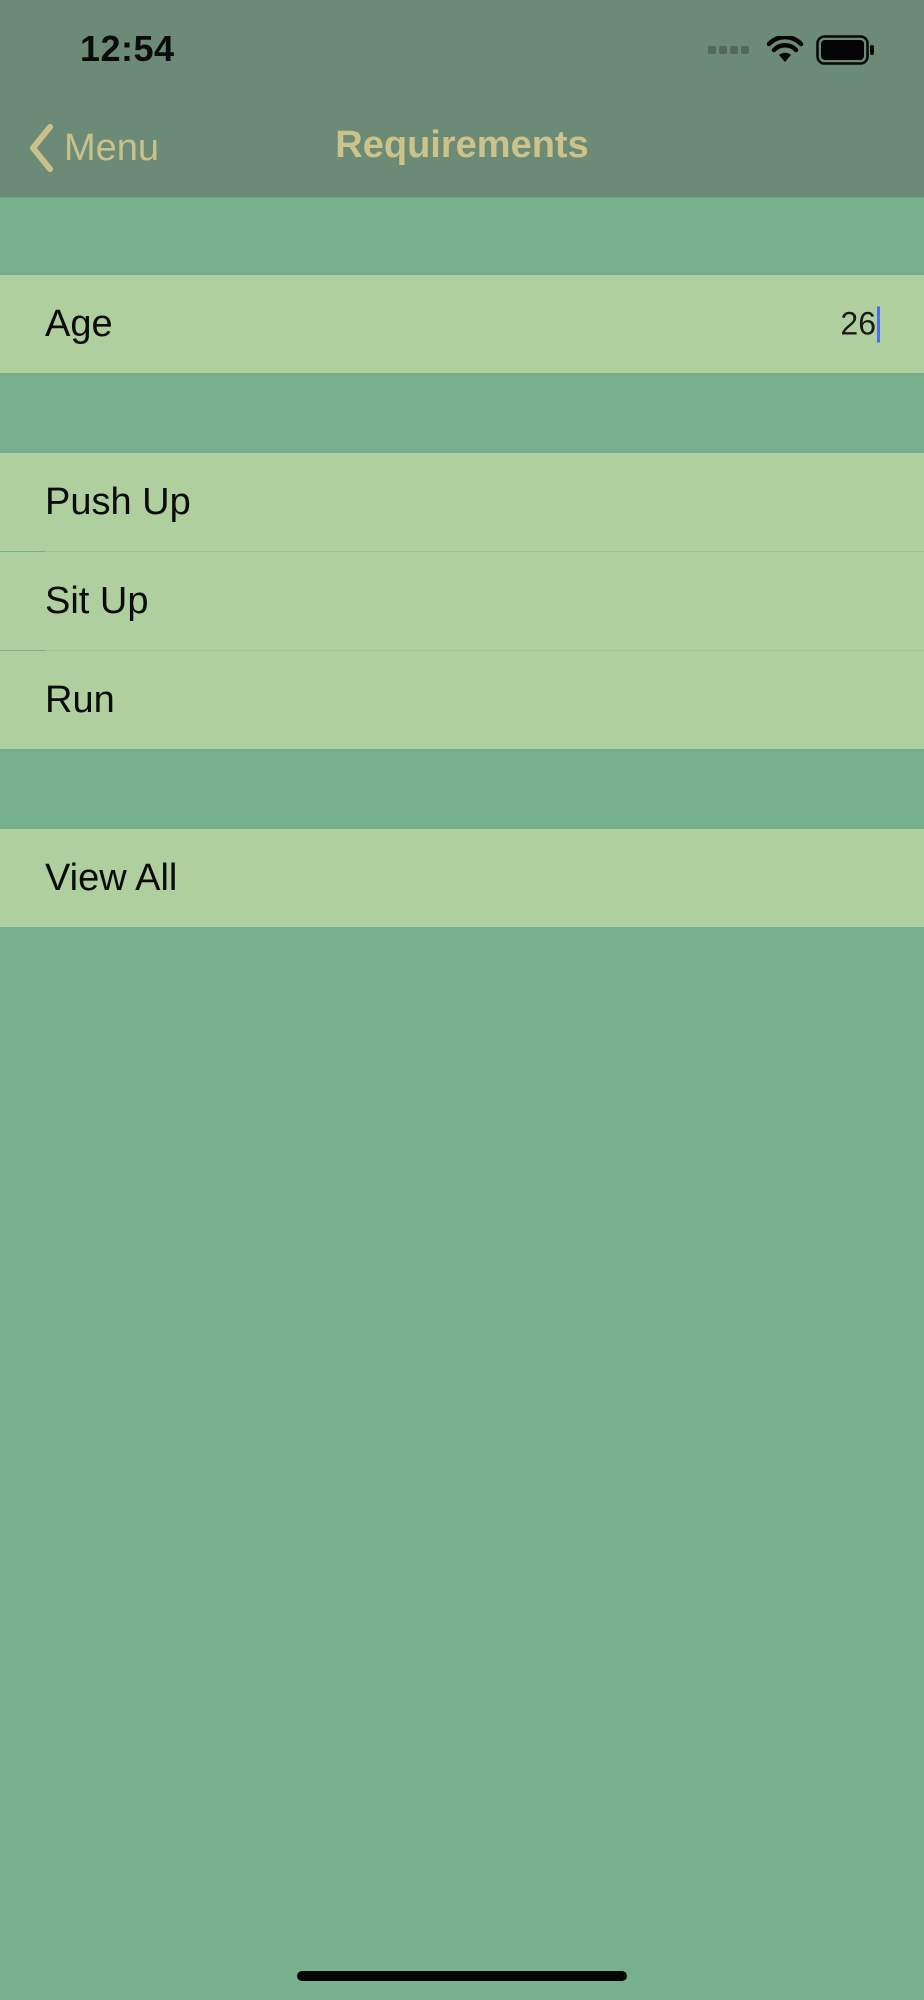 Image resolution: width=924 pixels, height=2000 pixels. Describe the element at coordinates (79, 323) in the screenshot. I see `age-label: Age` at that location.